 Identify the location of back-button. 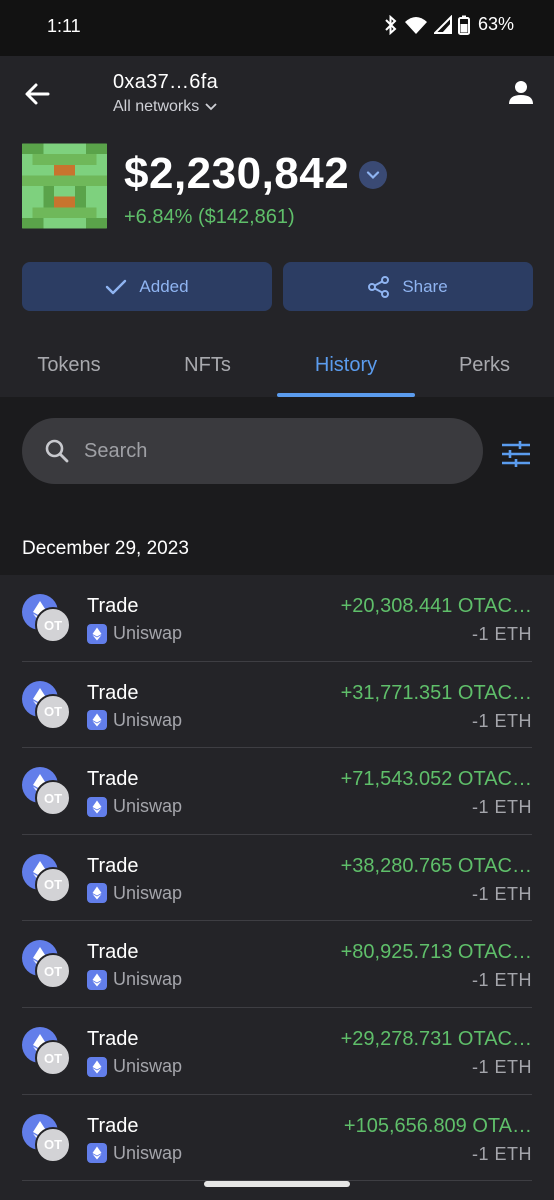
(38, 94).